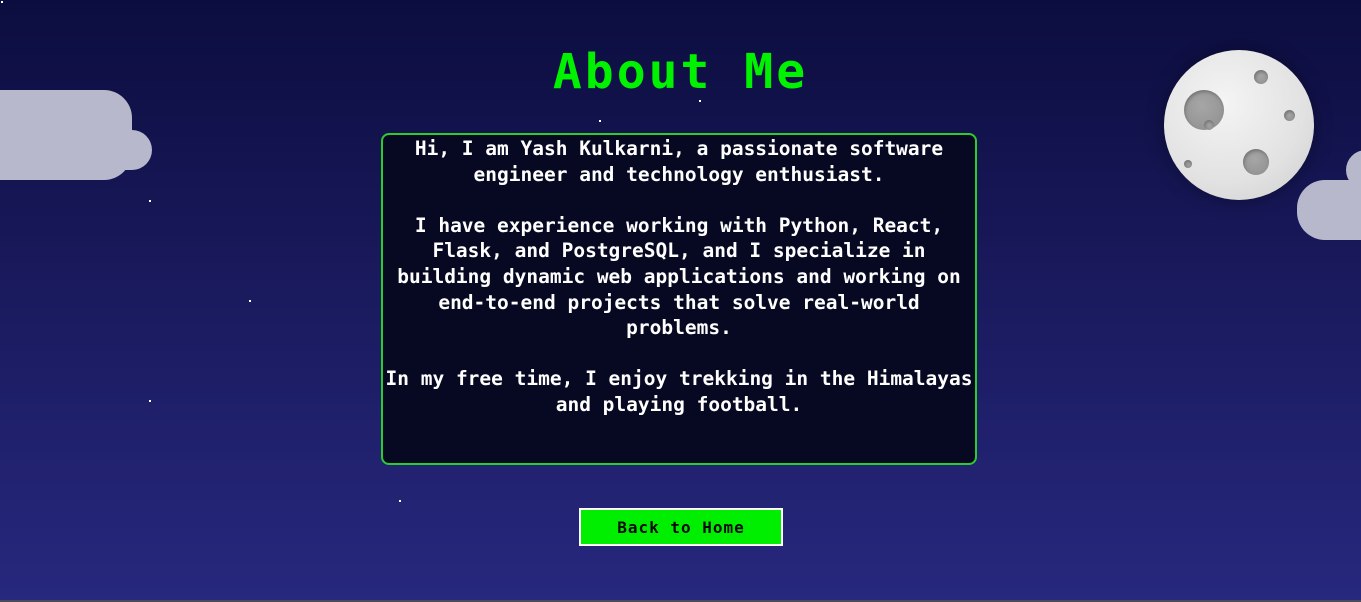  What do you see at coordinates (680, 72) in the screenshot?
I see `page-title: About Me` at bounding box center [680, 72].